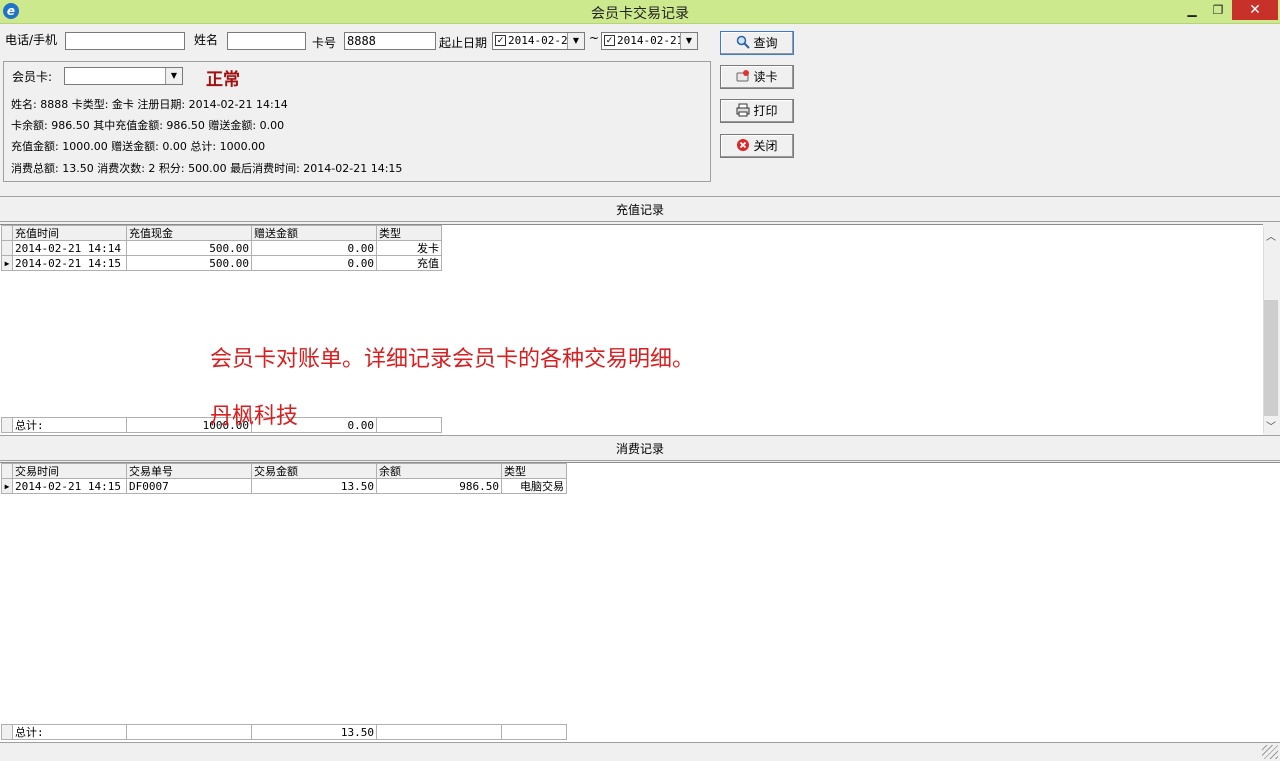 The image size is (1280, 761). What do you see at coordinates (541, 40) in the screenshot?
I see `date-from-value: 2014-02-20` at bounding box center [541, 40].